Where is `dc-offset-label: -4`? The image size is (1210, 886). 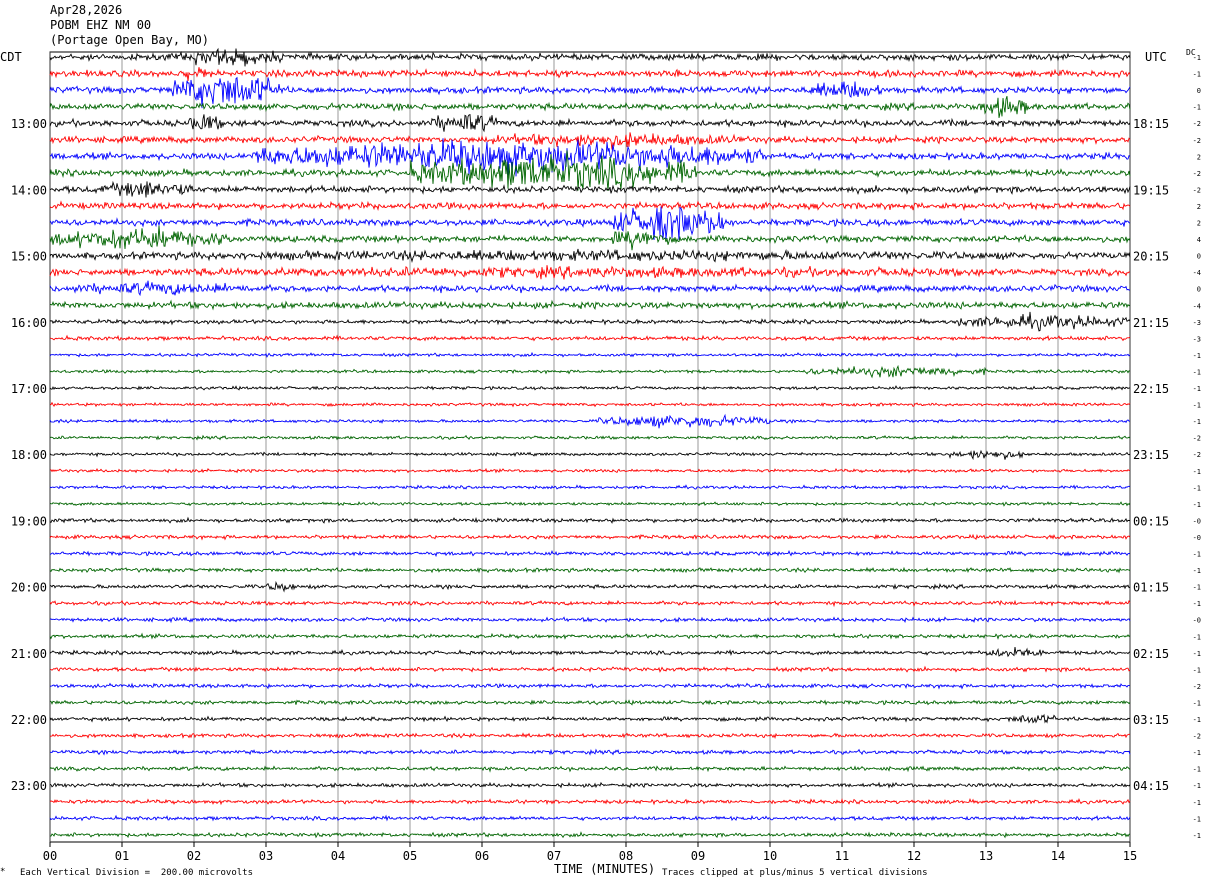 dc-offset-label: -4 is located at coordinates (1197, 306).